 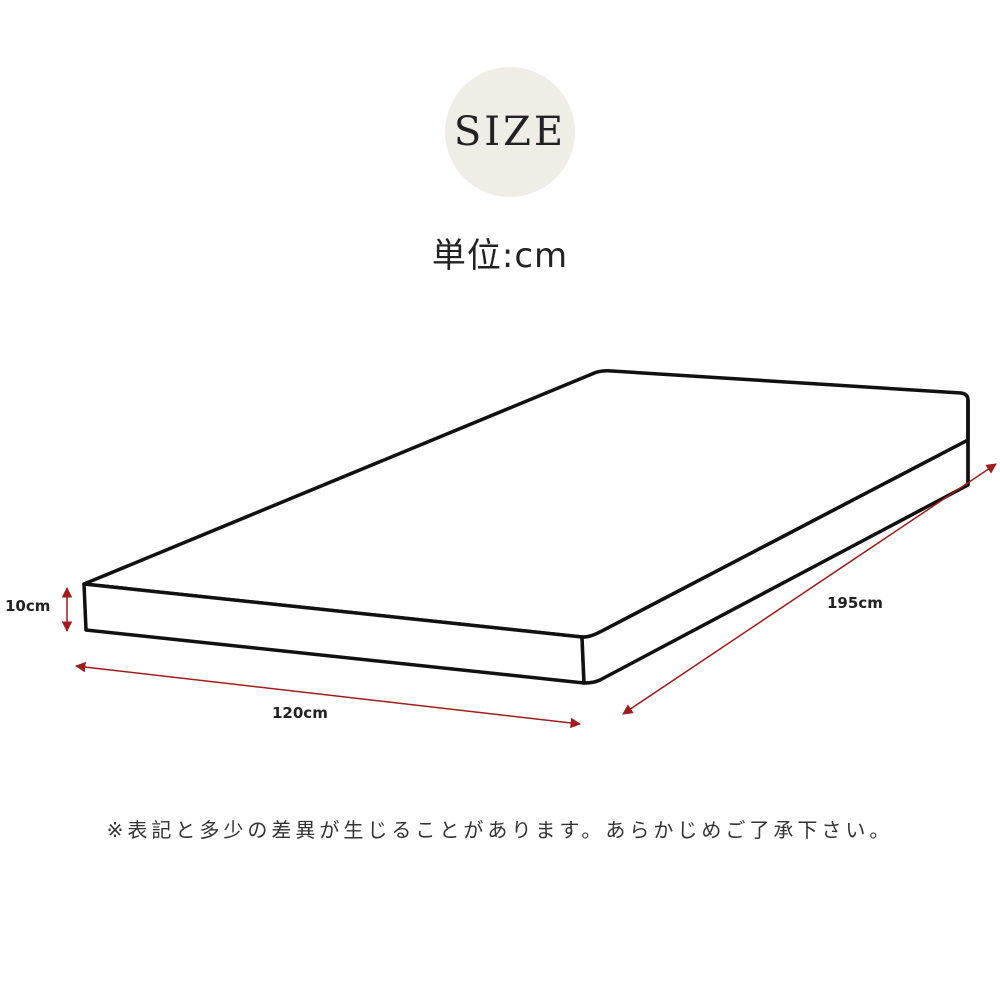 I want to click on width-label: 120cm, so click(x=300, y=713).